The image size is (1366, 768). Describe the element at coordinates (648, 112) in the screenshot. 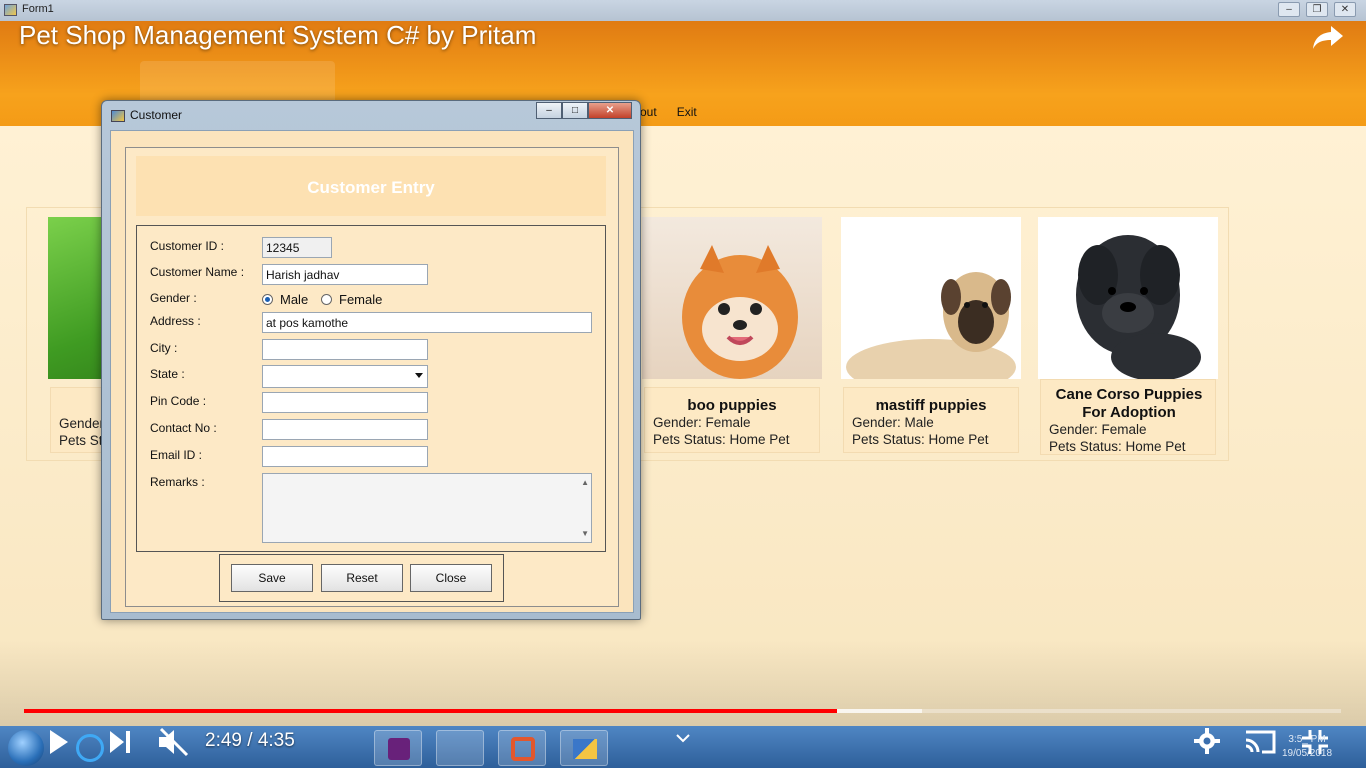

I see `menu-item-logout: out` at that location.